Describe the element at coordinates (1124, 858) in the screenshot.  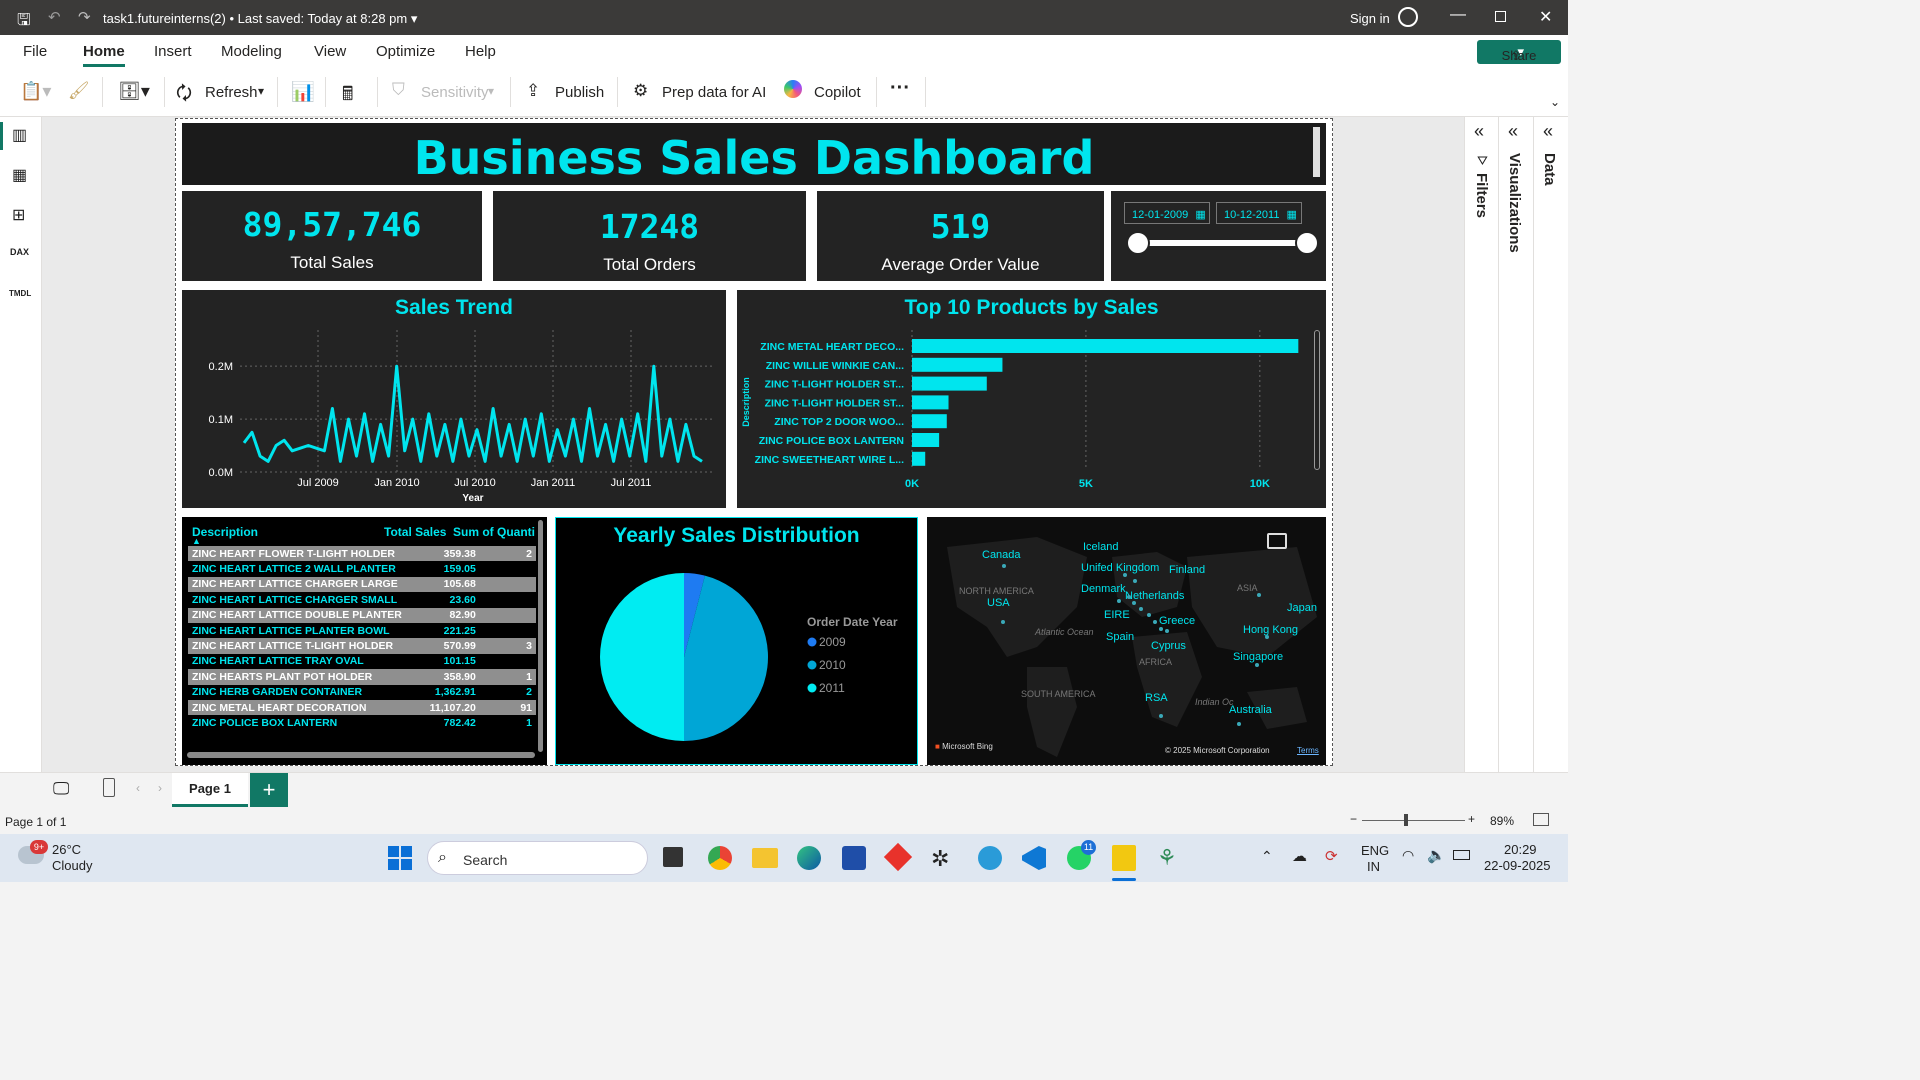
I see `power-bi-icon` at that location.